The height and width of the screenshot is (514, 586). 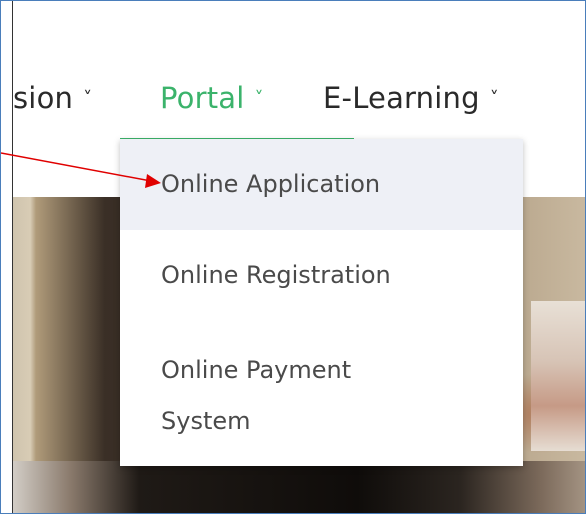 I want to click on menu-item-online-payment-system: Online Payment System, so click(x=321, y=395).